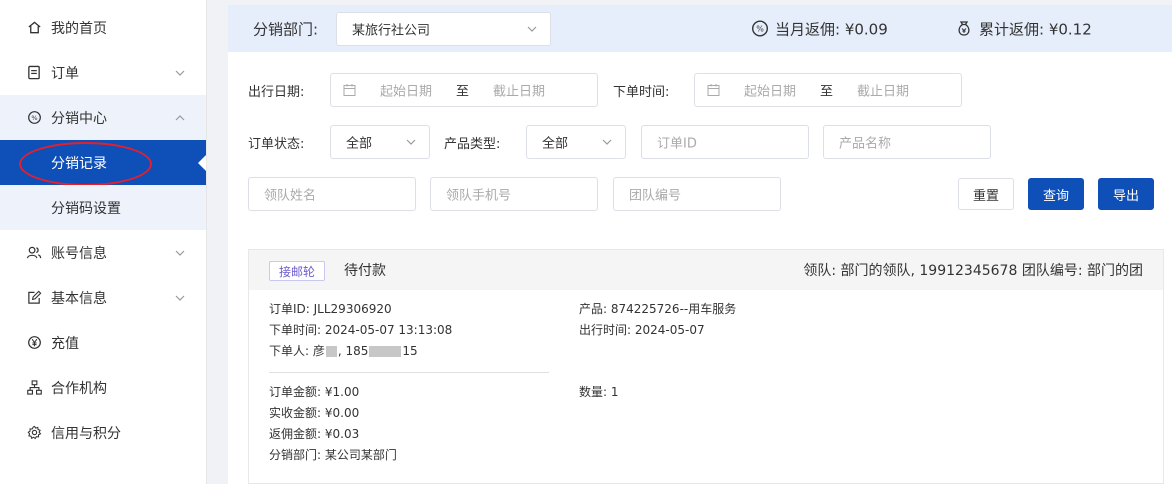  I want to click on rebate-amount-text: 返佣金额: ¥0.03, so click(314, 434).